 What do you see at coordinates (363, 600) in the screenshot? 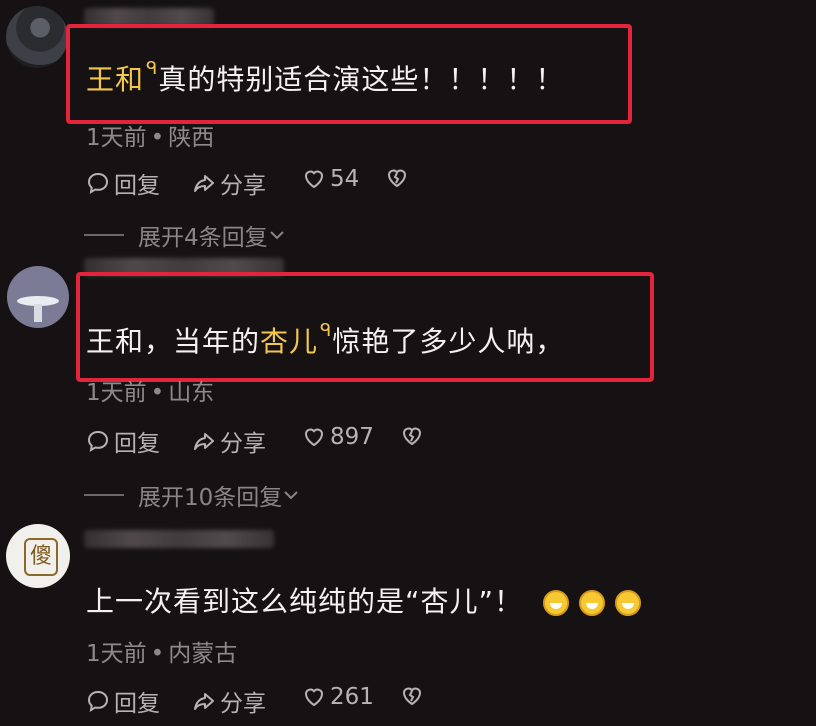
I see `comment-text: 上一次看到这么纯纯的是“杏儿”！` at bounding box center [363, 600].